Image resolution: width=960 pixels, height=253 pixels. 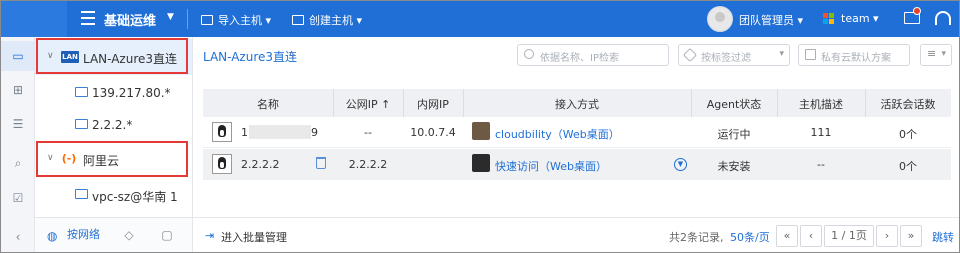 What do you see at coordinates (167, 235) in the screenshot?
I see `folder-icon: ▢` at bounding box center [167, 235].